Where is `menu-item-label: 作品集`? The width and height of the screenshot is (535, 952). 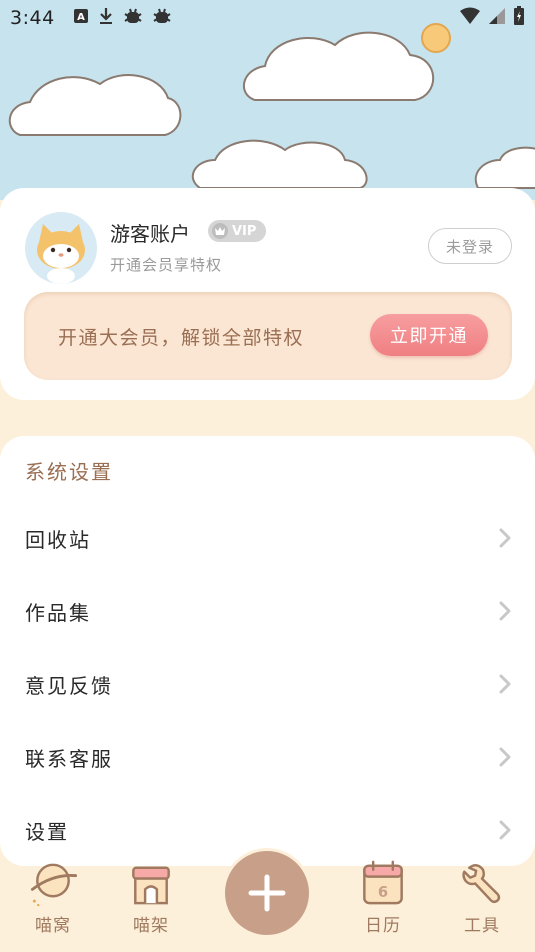
menu-item-label: 作品集 is located at coordinates (58, 612).